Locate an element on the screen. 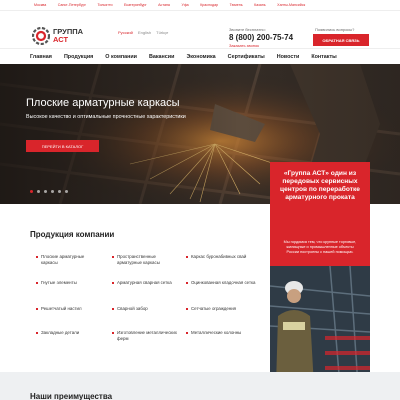  city-link: Астана is located at coordinates (164, 5).